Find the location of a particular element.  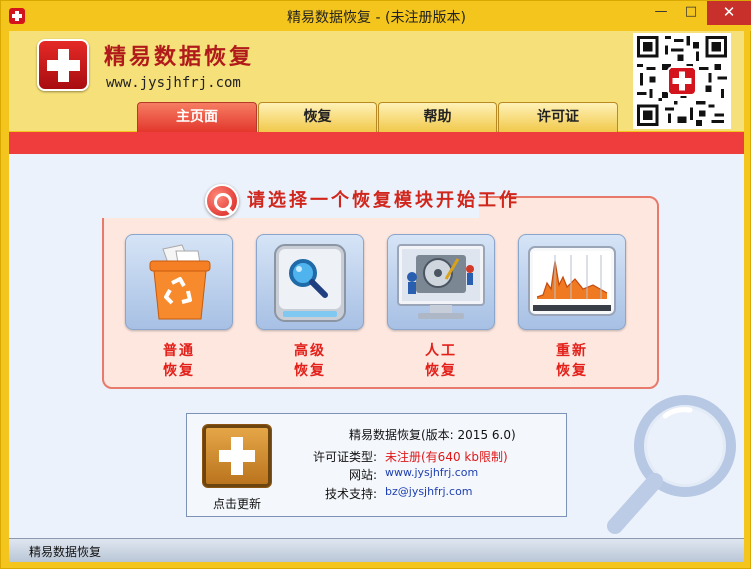

module-advanced-label: 高级 恢复 is located at coordinates (310, 361).